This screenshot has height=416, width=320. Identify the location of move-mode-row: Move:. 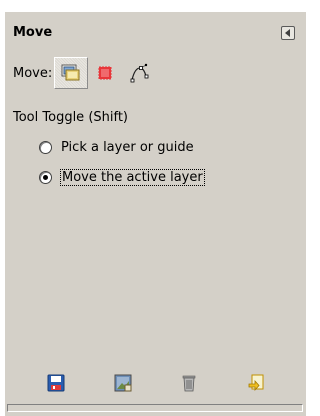
(84, 73).